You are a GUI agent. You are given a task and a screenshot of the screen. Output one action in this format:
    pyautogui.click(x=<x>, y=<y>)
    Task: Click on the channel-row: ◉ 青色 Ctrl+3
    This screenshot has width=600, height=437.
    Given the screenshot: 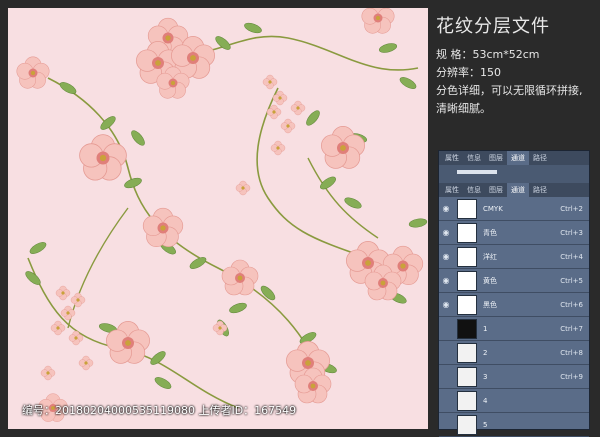 What is the action you would take?
    pyautogui.click(x=514, y=233)
    